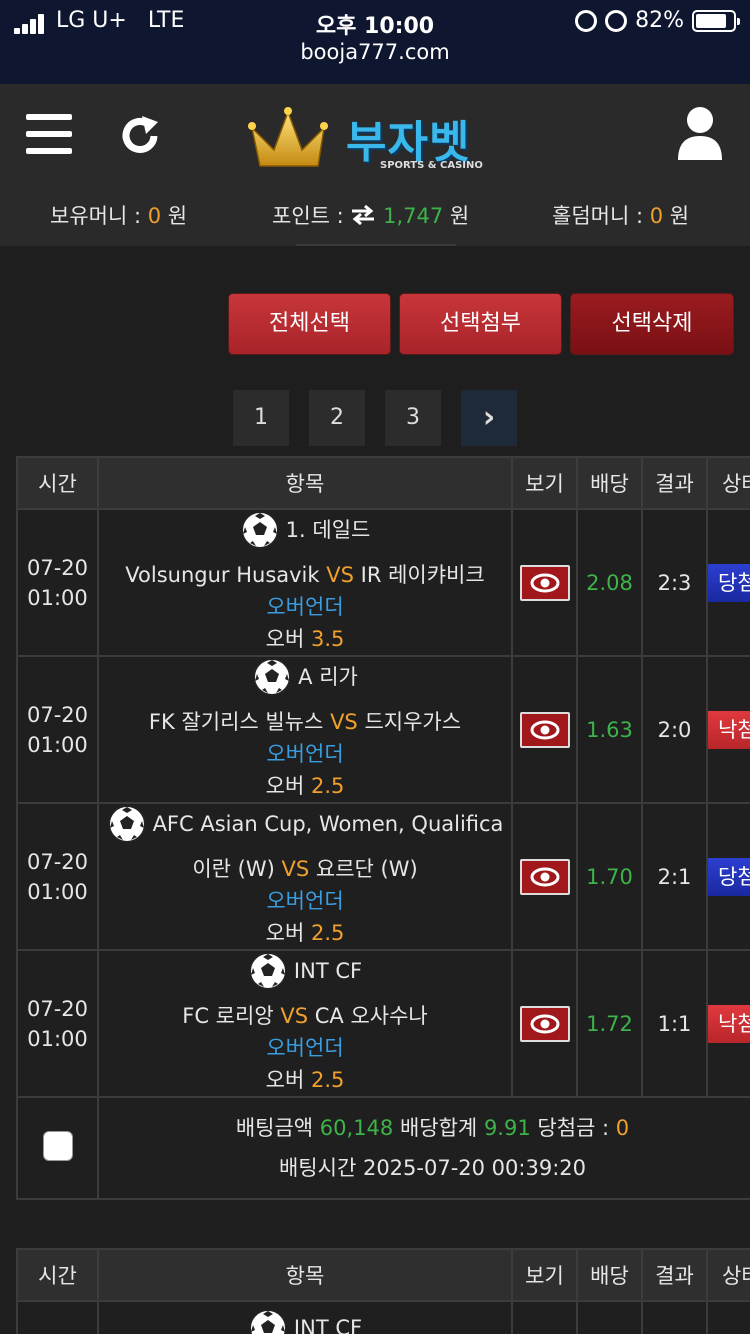 Image resolution: width=750 pixels, height=1334 pixels. Describe the element at coordinates (674, 876) in the screenshot. I see `match-result: 2:1` at that location.